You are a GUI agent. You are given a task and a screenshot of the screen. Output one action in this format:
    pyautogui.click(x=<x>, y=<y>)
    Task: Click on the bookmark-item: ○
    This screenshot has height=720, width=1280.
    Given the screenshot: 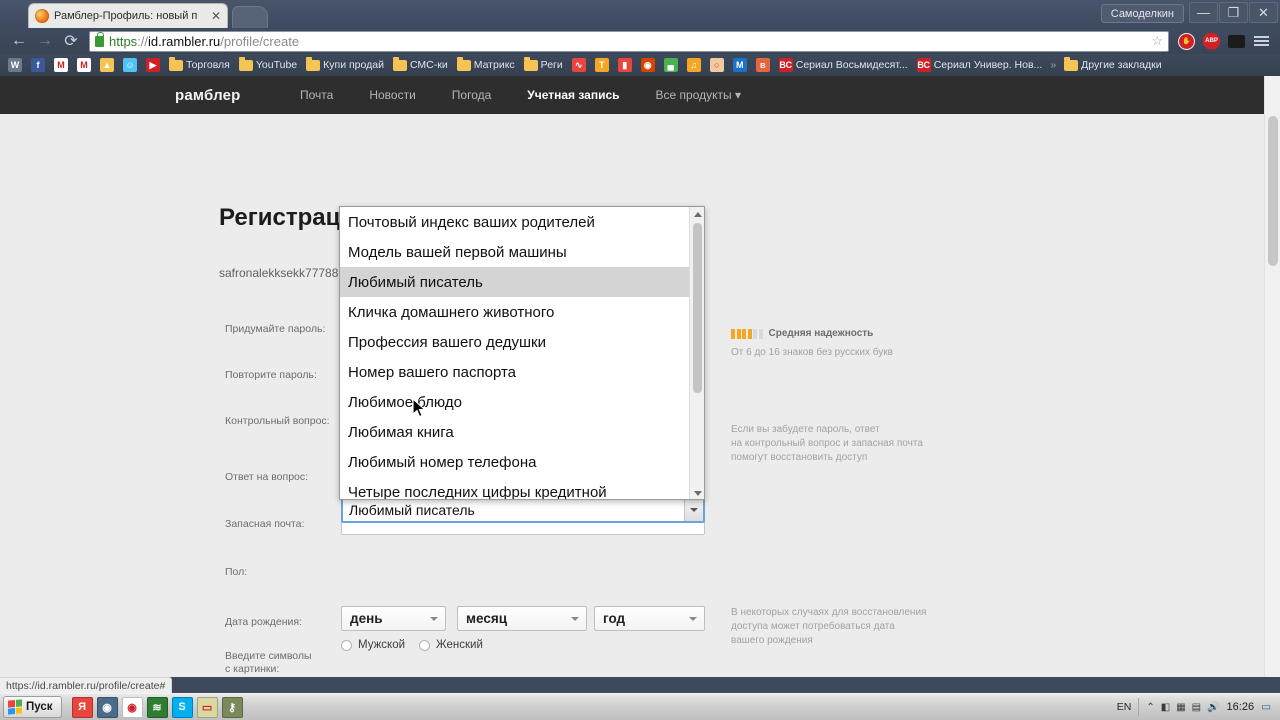 What is the action you would take?
    pyautogui.click(x=717, y=65)
    